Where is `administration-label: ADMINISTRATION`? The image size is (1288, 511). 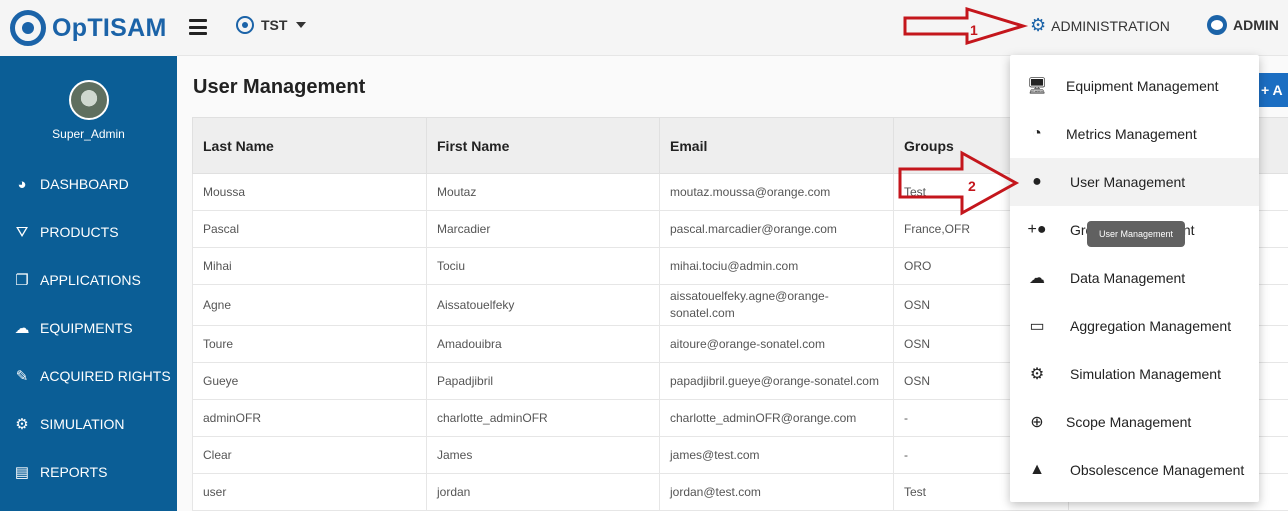
administration-label: ADMINISTRATION is located at coordinates (1110, 25).